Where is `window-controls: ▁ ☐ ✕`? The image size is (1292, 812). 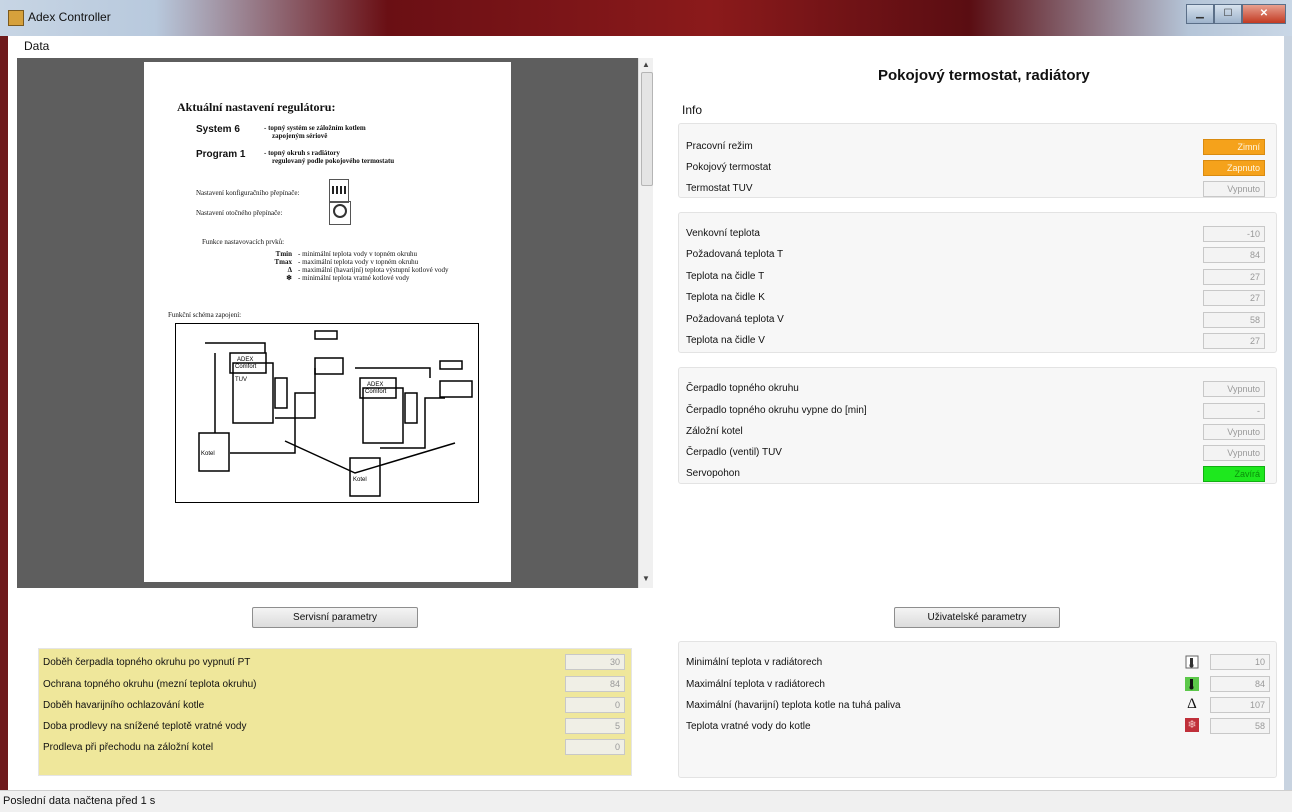 window-controls: ▁ ☐ ✕ is located at coordinates (1236, 14).